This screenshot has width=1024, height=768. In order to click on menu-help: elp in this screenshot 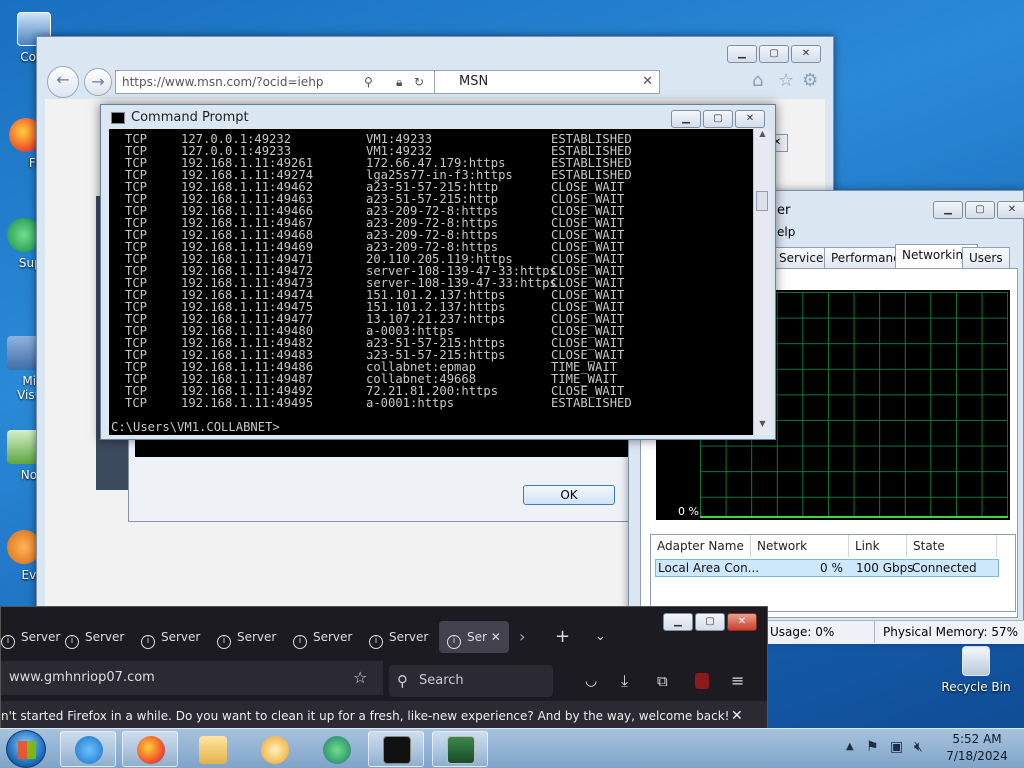, I will do `click(786, 232)`.